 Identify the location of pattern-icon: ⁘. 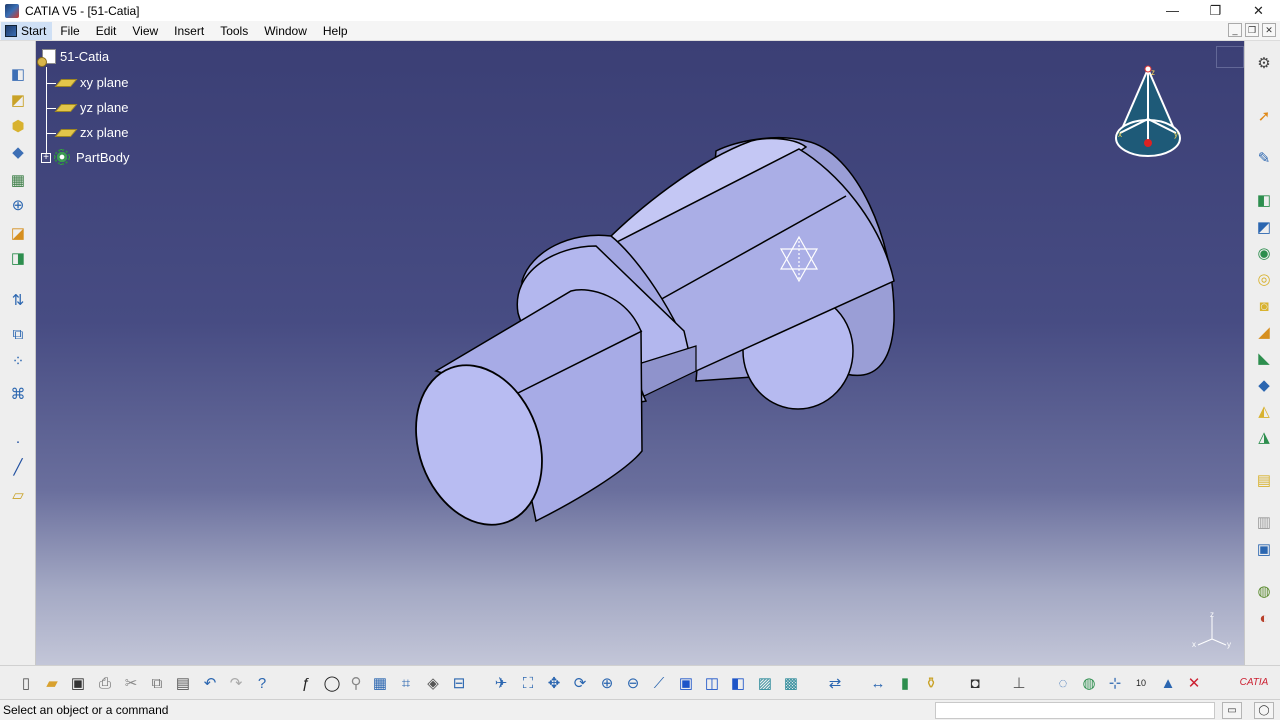
(18, 361).